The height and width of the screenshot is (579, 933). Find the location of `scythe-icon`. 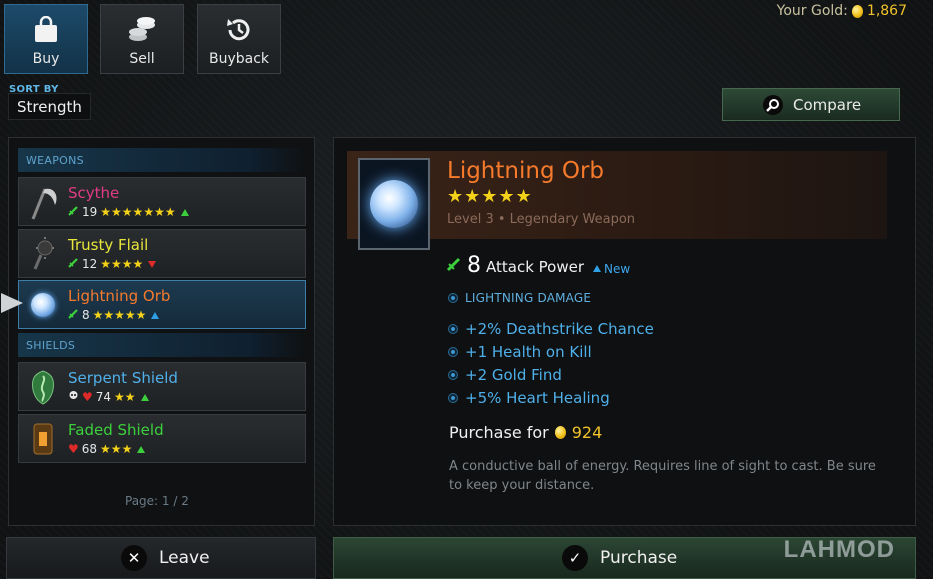

scythe-icon is located at coordinates (43, 202).